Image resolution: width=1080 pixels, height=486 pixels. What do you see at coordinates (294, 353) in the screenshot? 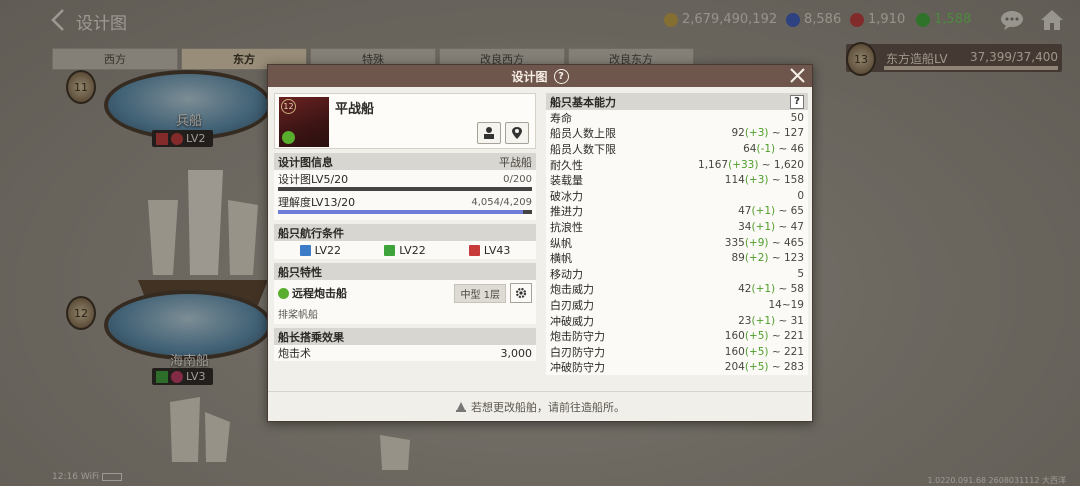
I see `captain-skill: 炮击术` at bounding box center [294, 353].